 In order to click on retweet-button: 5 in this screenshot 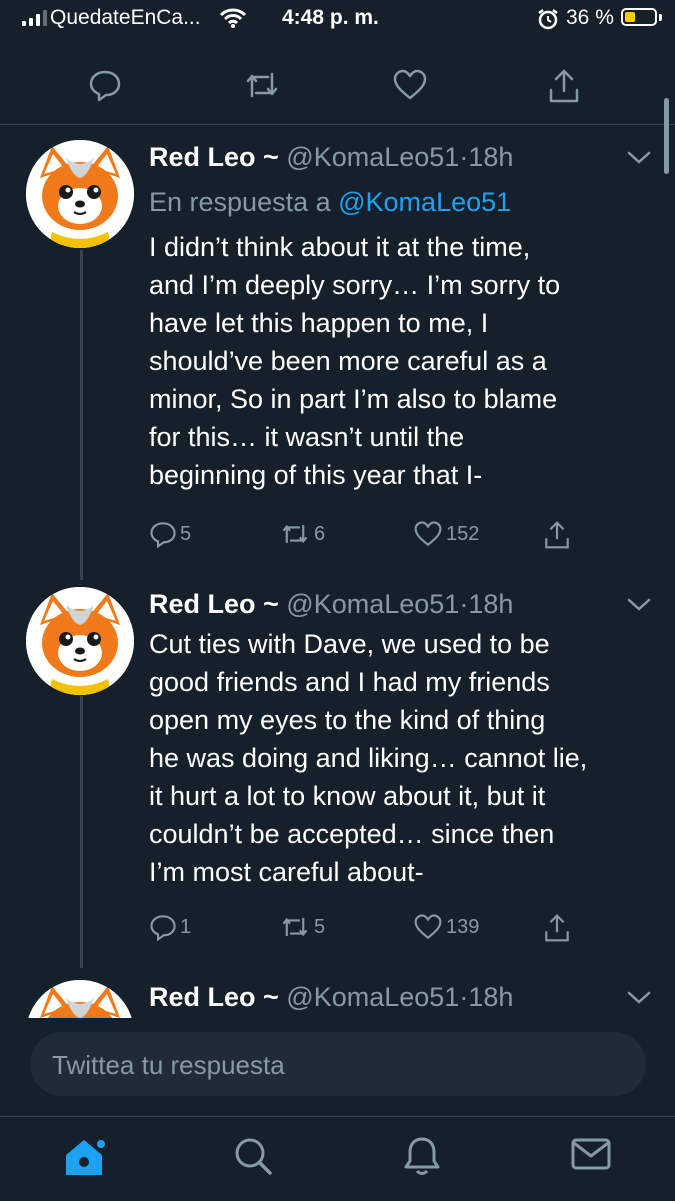, I will do `click(302, 927)`.